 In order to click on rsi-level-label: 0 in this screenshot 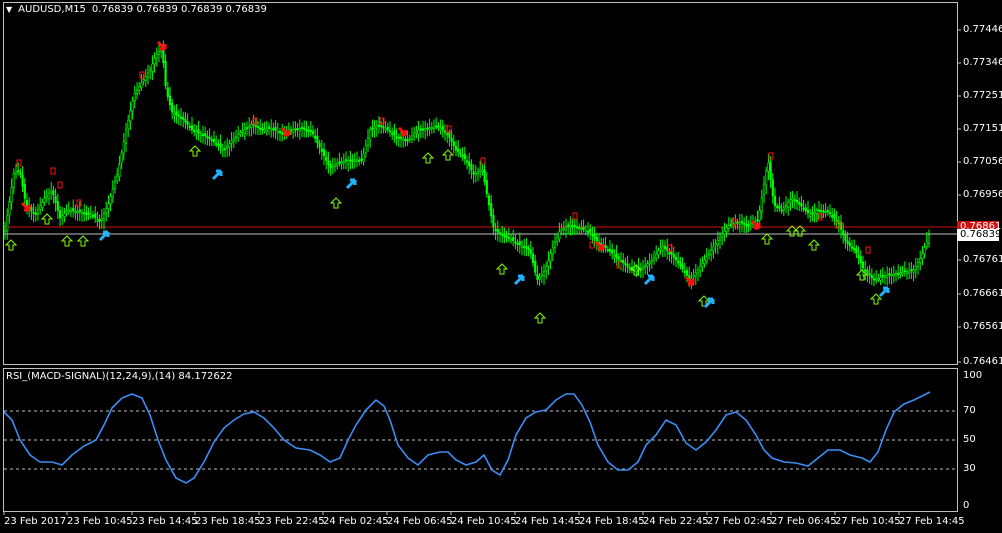, I will do `click(966, 505)`.